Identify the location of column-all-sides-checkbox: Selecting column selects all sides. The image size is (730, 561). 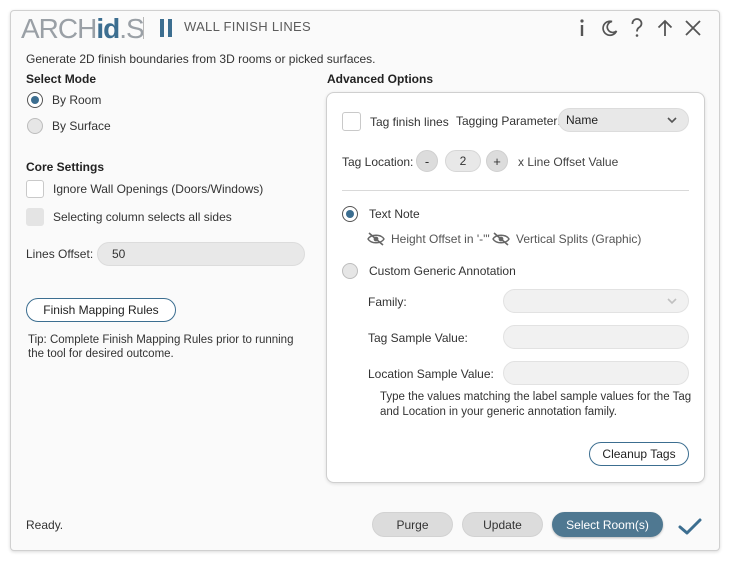
(129, 217).